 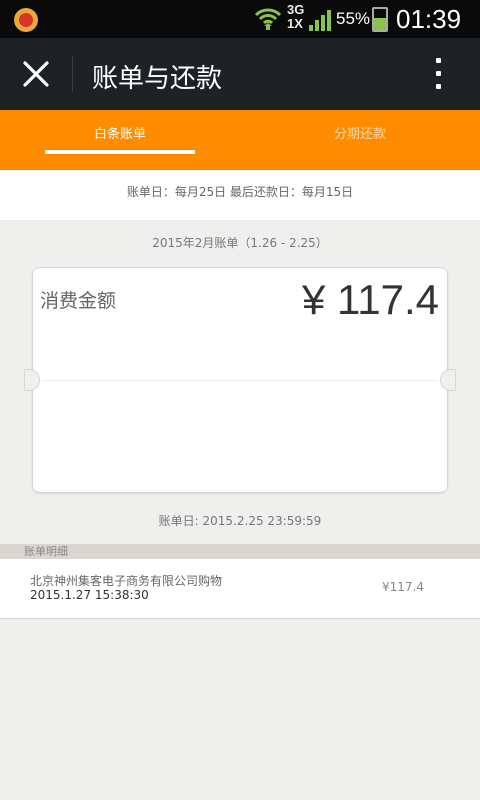 I want to click on billing-cycle-info: 账单日：每月25日 最后还款日：每月15日, so click(x=240, y=195).